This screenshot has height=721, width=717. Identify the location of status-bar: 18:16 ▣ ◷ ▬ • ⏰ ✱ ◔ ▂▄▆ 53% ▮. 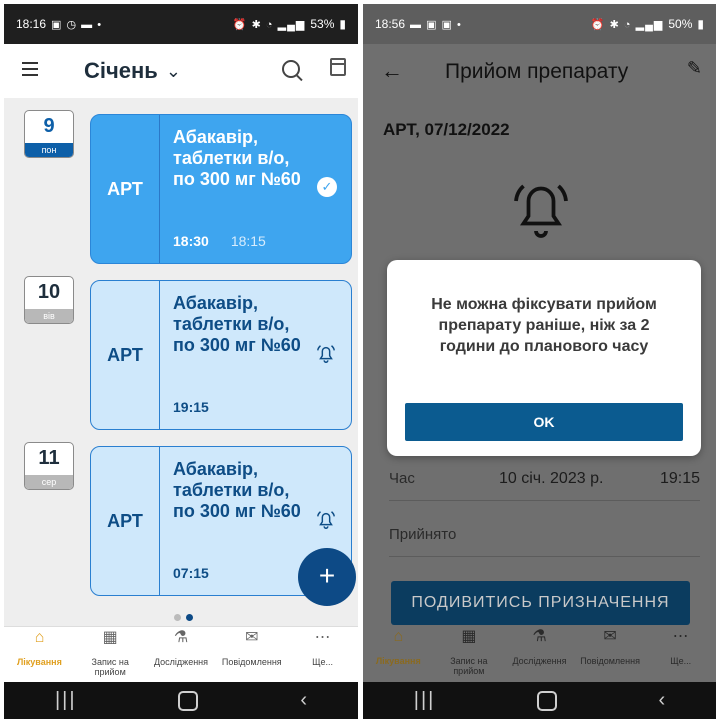
(181, 24).